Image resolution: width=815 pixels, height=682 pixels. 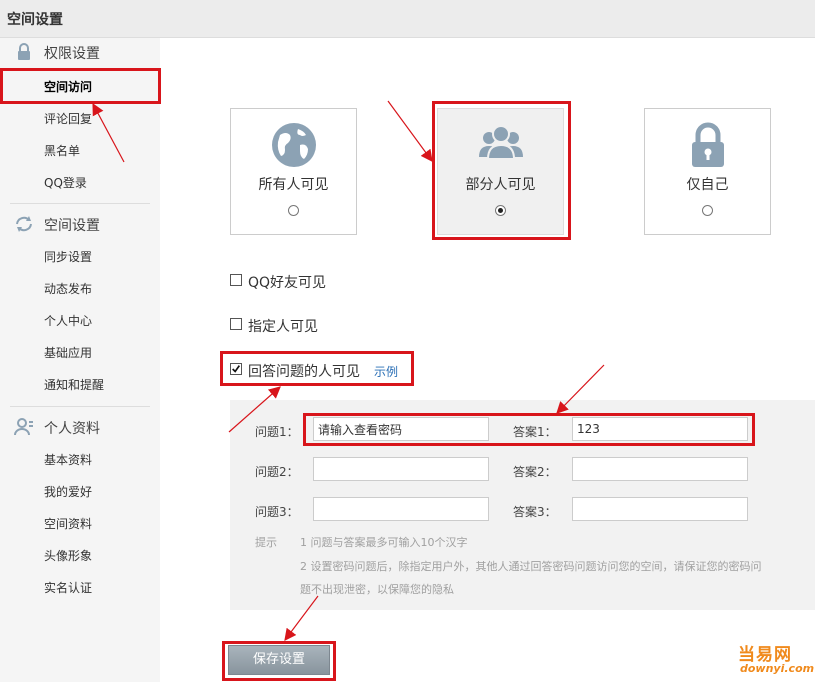 What do you see at coordinates (68, 352) in the screenshot?
I see `sidebar-item-basic-apps: 基础应用` at bounding box center [68, 352].